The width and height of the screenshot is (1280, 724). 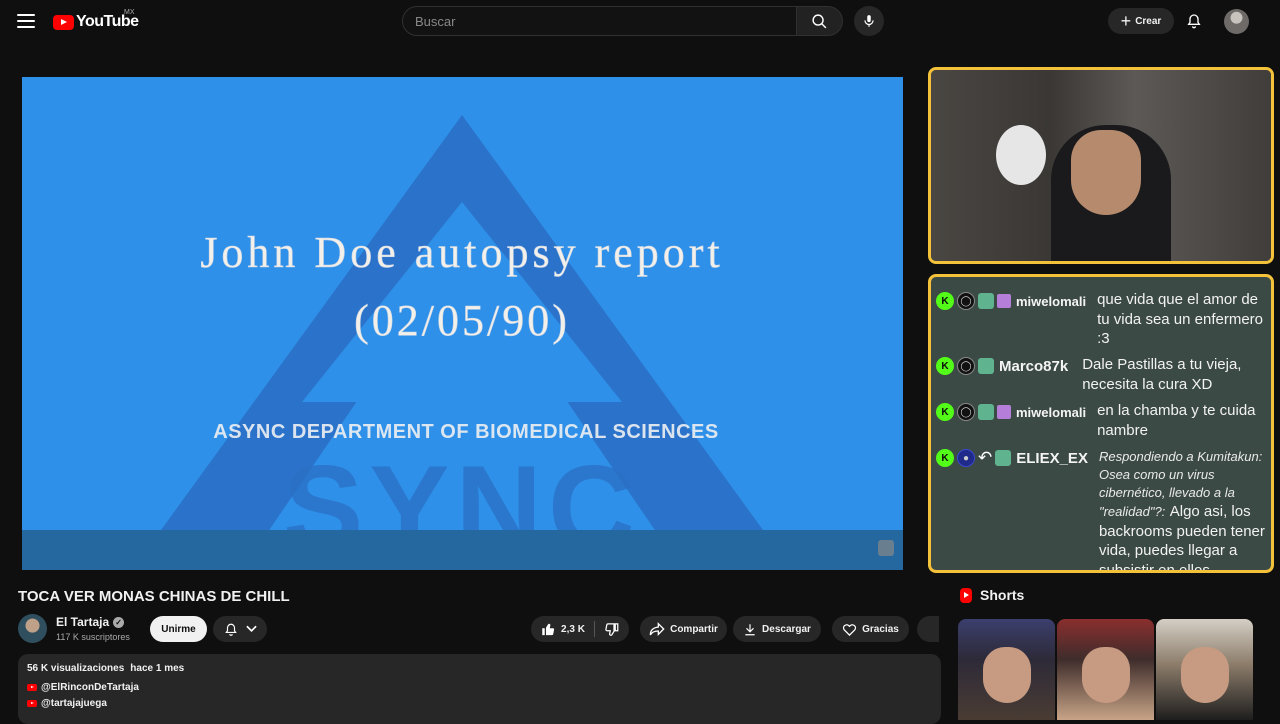 What do you see at coordinates (129, 12) in the screenshot?
I see `country-code: MX` at bounding box center [129, 12].